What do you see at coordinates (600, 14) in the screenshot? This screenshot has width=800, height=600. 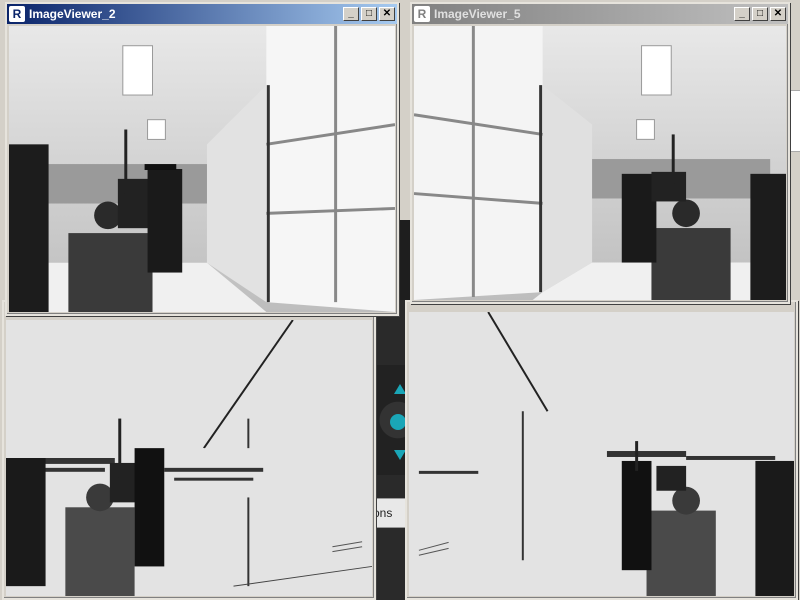 I see `image-viewer-5-titlebar: R ImageViewer_5 _ □ ✕` at bounding box center [600, 14].